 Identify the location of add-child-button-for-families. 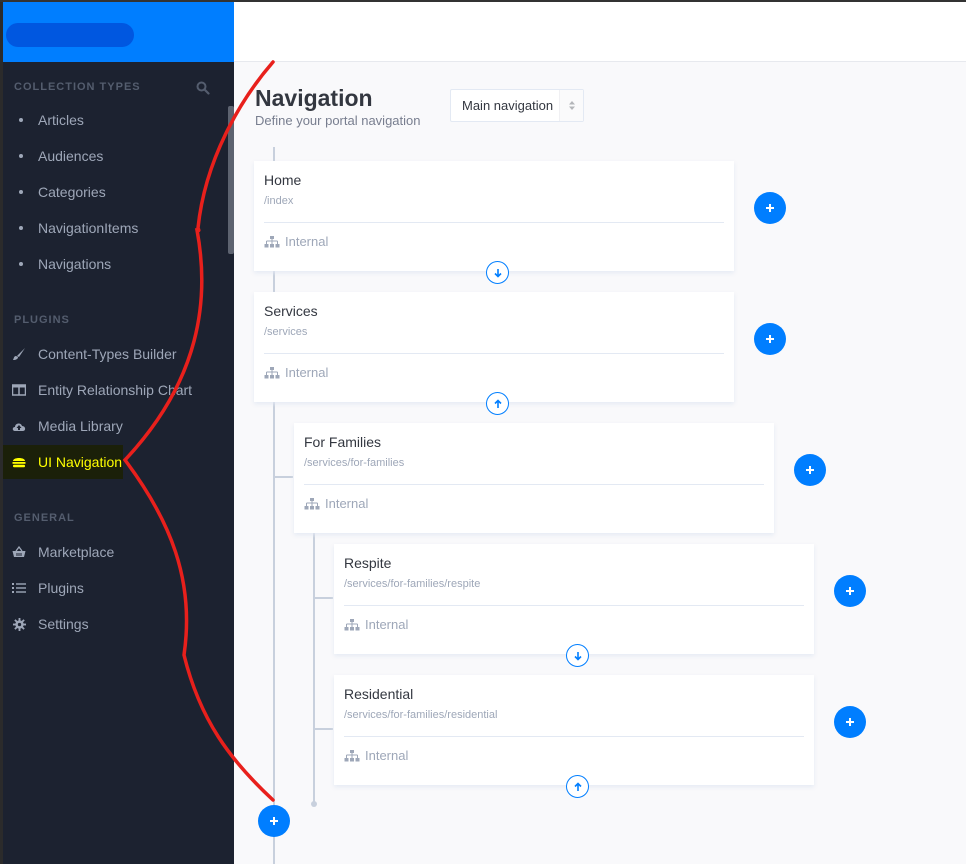
(810, 470).